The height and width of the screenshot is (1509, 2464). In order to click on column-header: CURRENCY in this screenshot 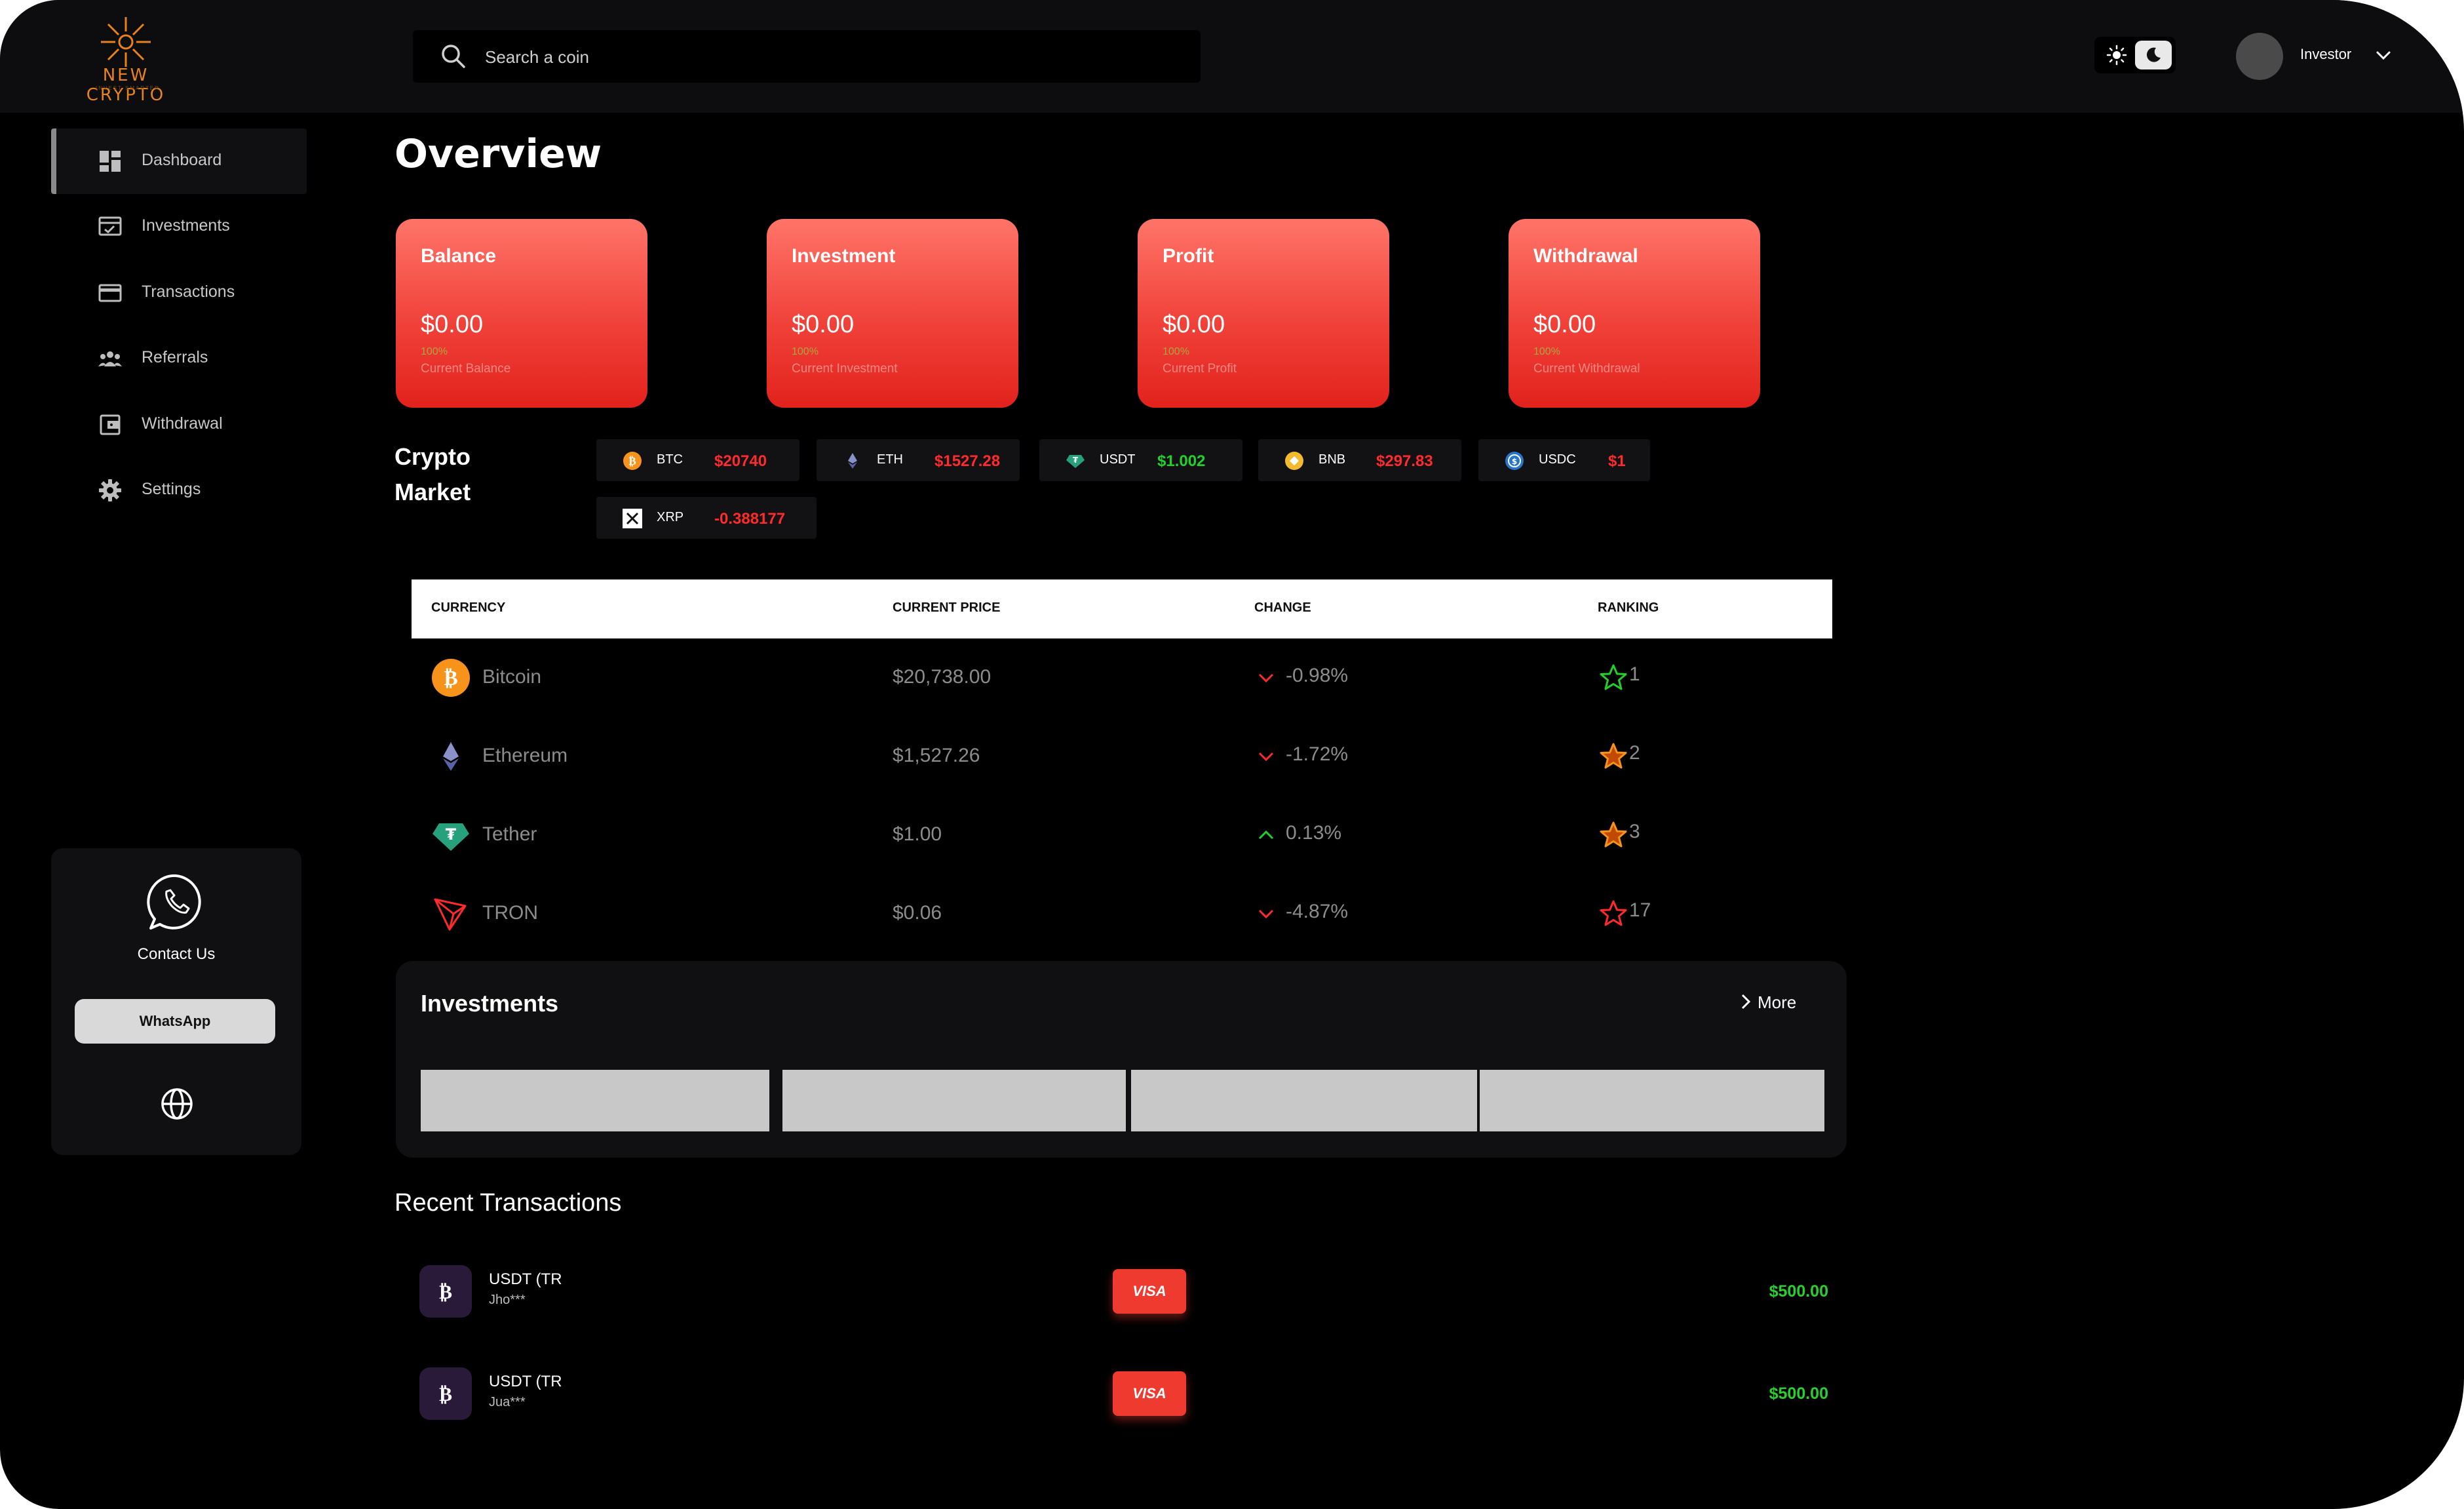, I will do `click(468, 608)`.